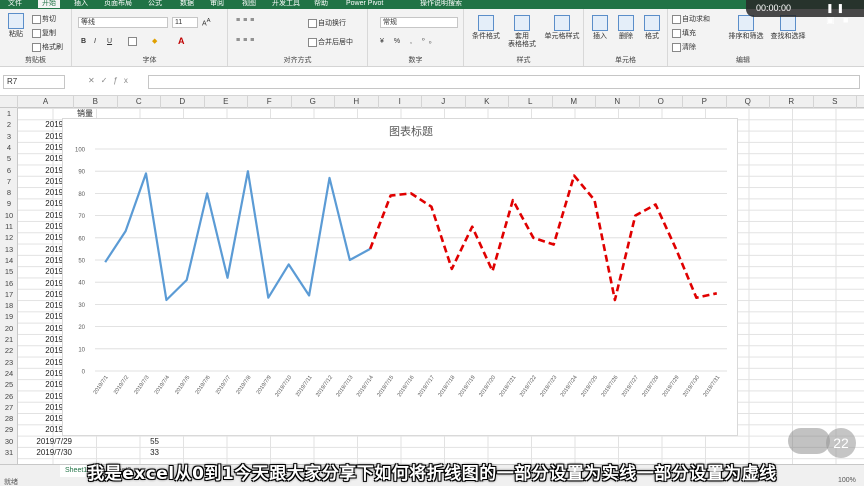  What do you see at coordinates (9, 158) in the screenshot?
I see `row-header-5: 5` at bounding box center [9, 158].